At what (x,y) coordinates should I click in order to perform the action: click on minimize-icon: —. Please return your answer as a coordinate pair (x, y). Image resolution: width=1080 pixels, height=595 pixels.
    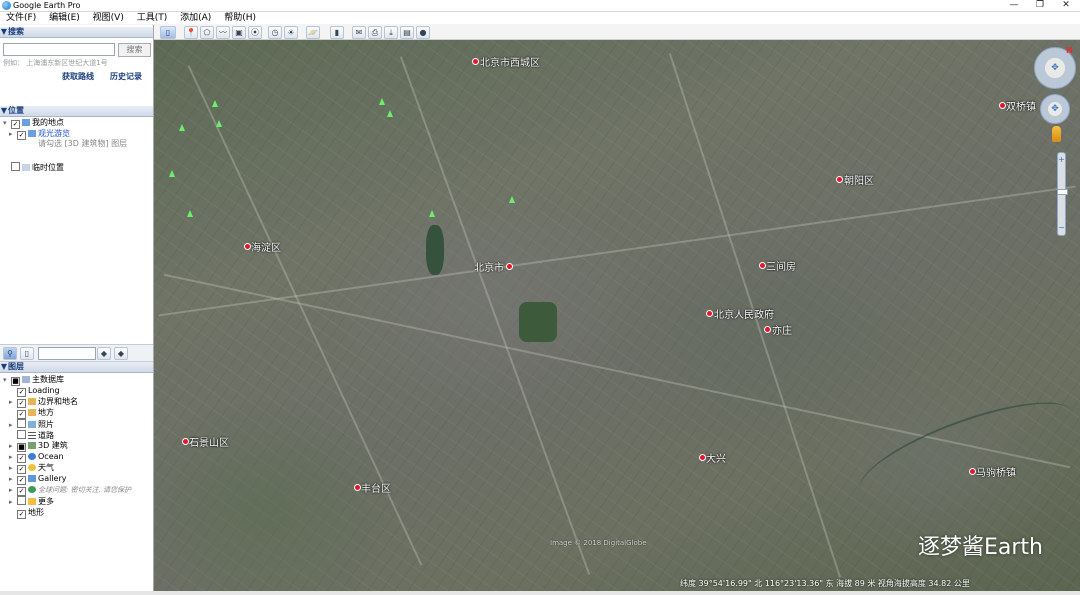
    Looking at the image, I should click on (1014, 5).